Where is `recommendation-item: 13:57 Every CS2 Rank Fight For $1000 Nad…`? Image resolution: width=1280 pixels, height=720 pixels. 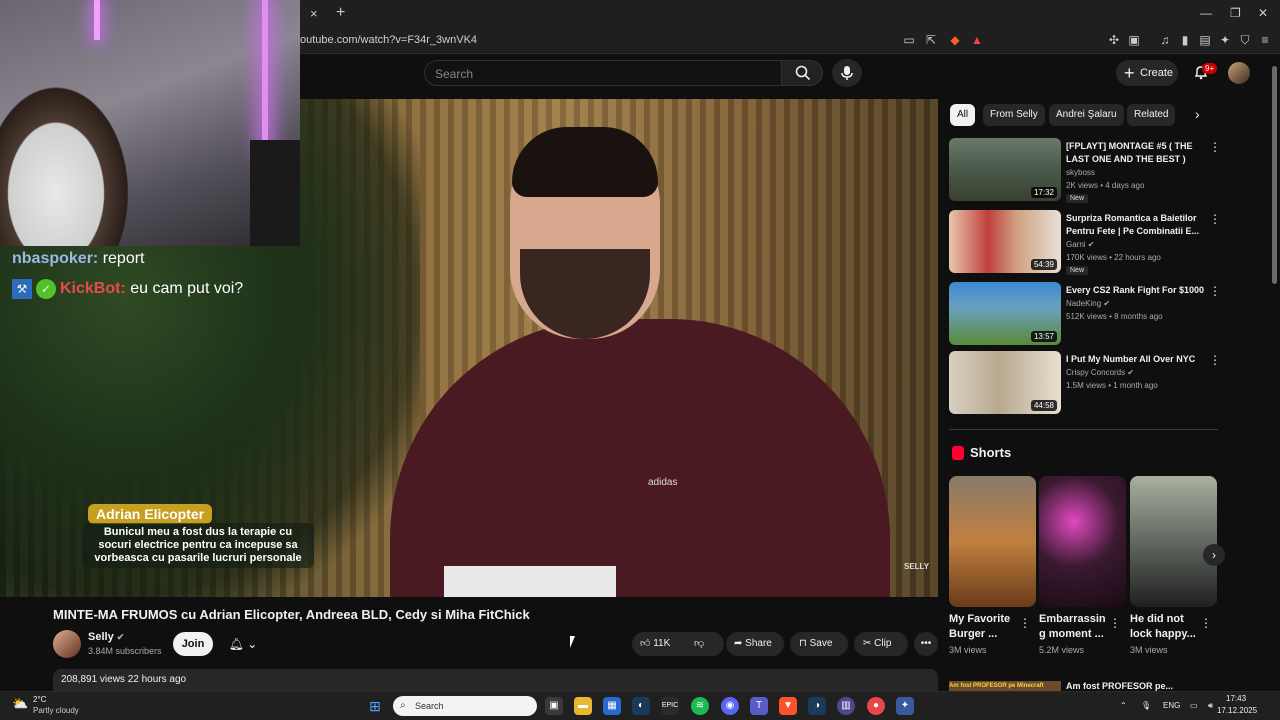
recommendation-item: 13:57 Every CS2 Rank Fight For $1000 Nad… is located at coordinates (1085, 314).